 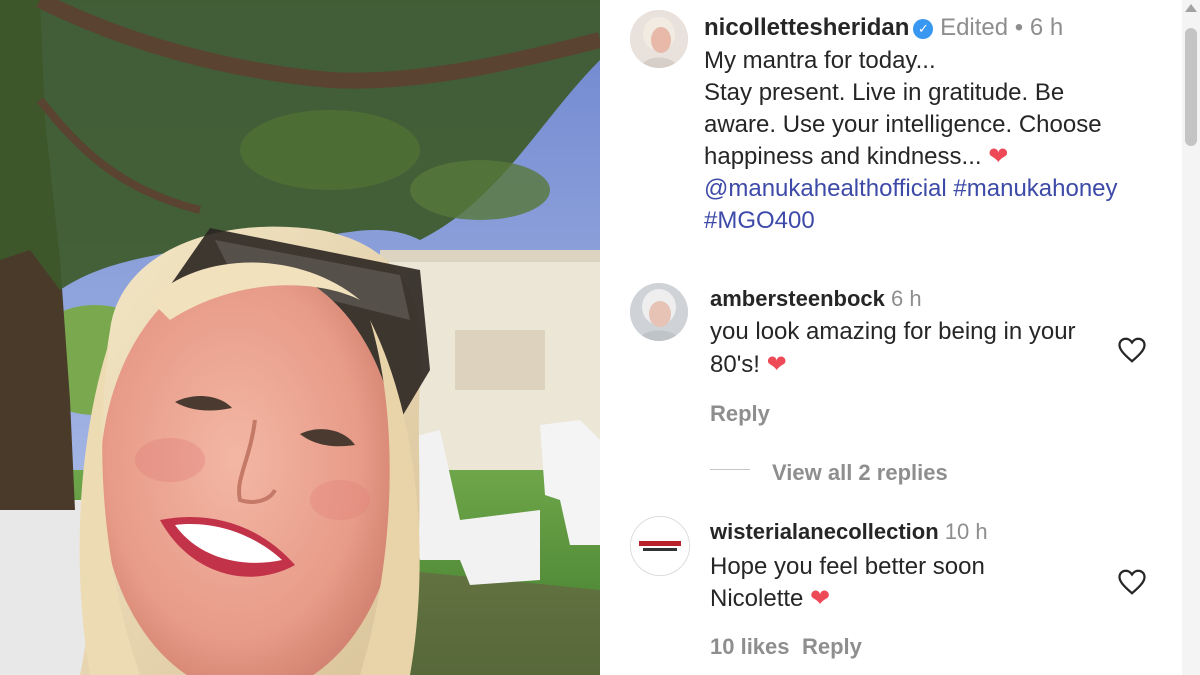 What do you see at coordinates (659, 39) in the screenshot?
I see `author-avatar` at bounding box center [659, 39].